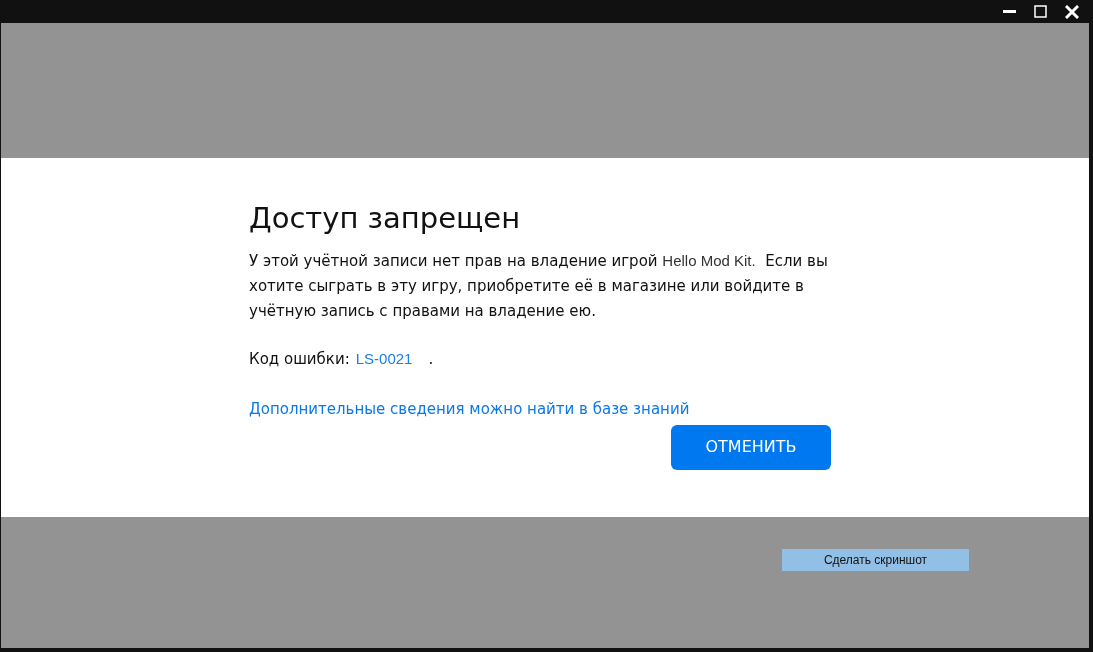 The image size is (1093, 652). I want to click on period-text: ., so click(431, 359).